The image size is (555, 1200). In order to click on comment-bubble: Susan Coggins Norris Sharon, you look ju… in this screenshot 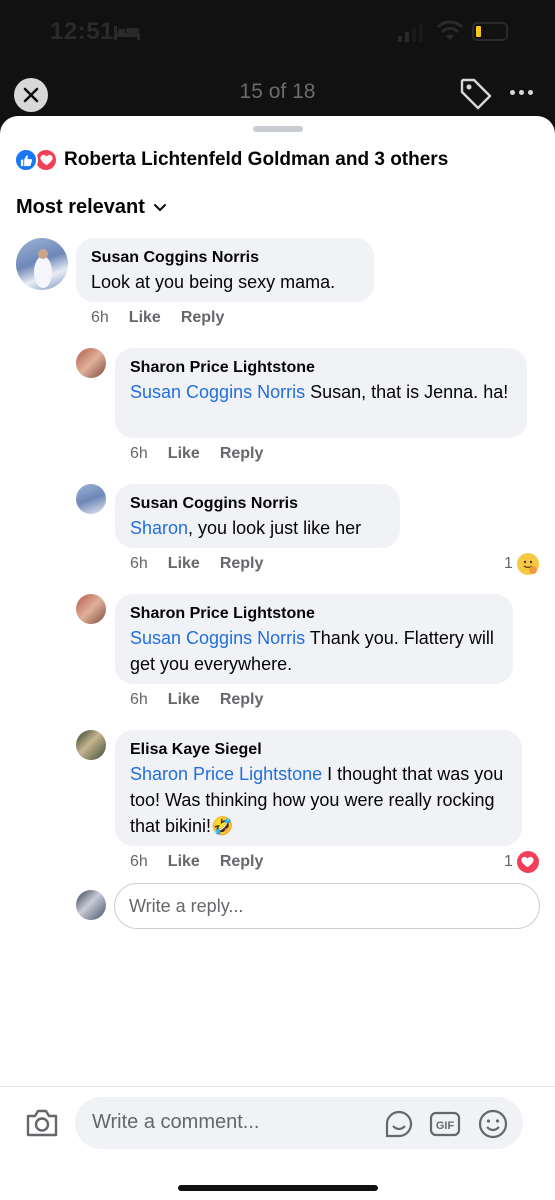, I will do `click(257, 516)`.